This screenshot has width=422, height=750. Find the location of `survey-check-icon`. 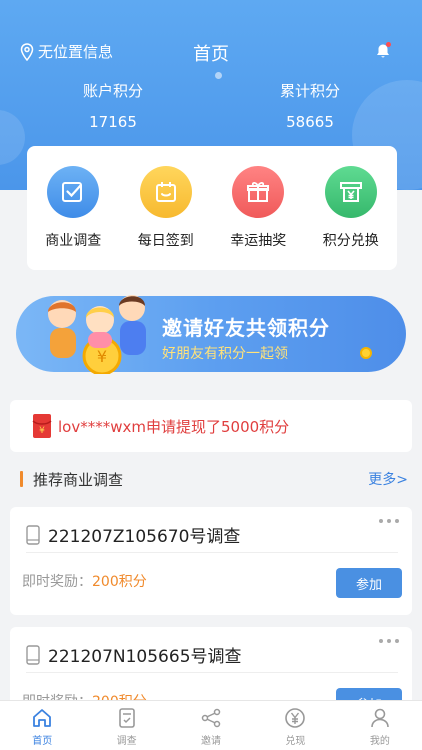

survey-check-icon is located at coordinates (73, 192).